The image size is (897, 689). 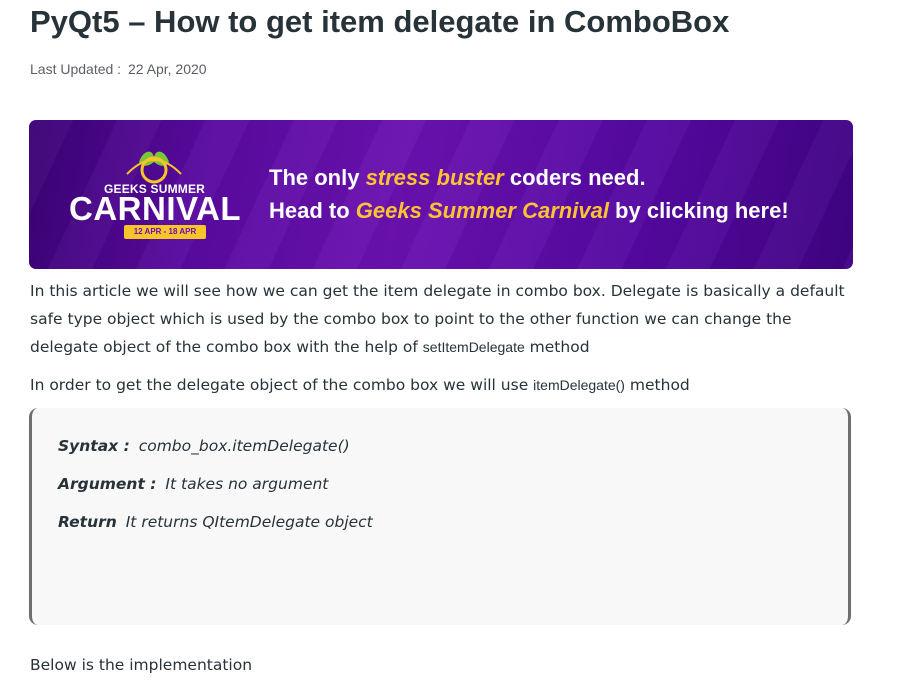 What do you see at coordinates (579, 385) in the screenshot?
I see `usage-code: itemDelegate()` at bounding box center [579, 385].